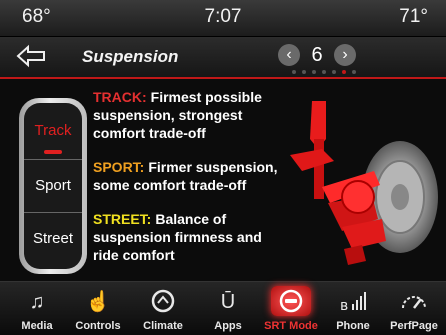 This screenshot has width=446, height=335. I want to click on street-label: STREET:, so click(122, 219).